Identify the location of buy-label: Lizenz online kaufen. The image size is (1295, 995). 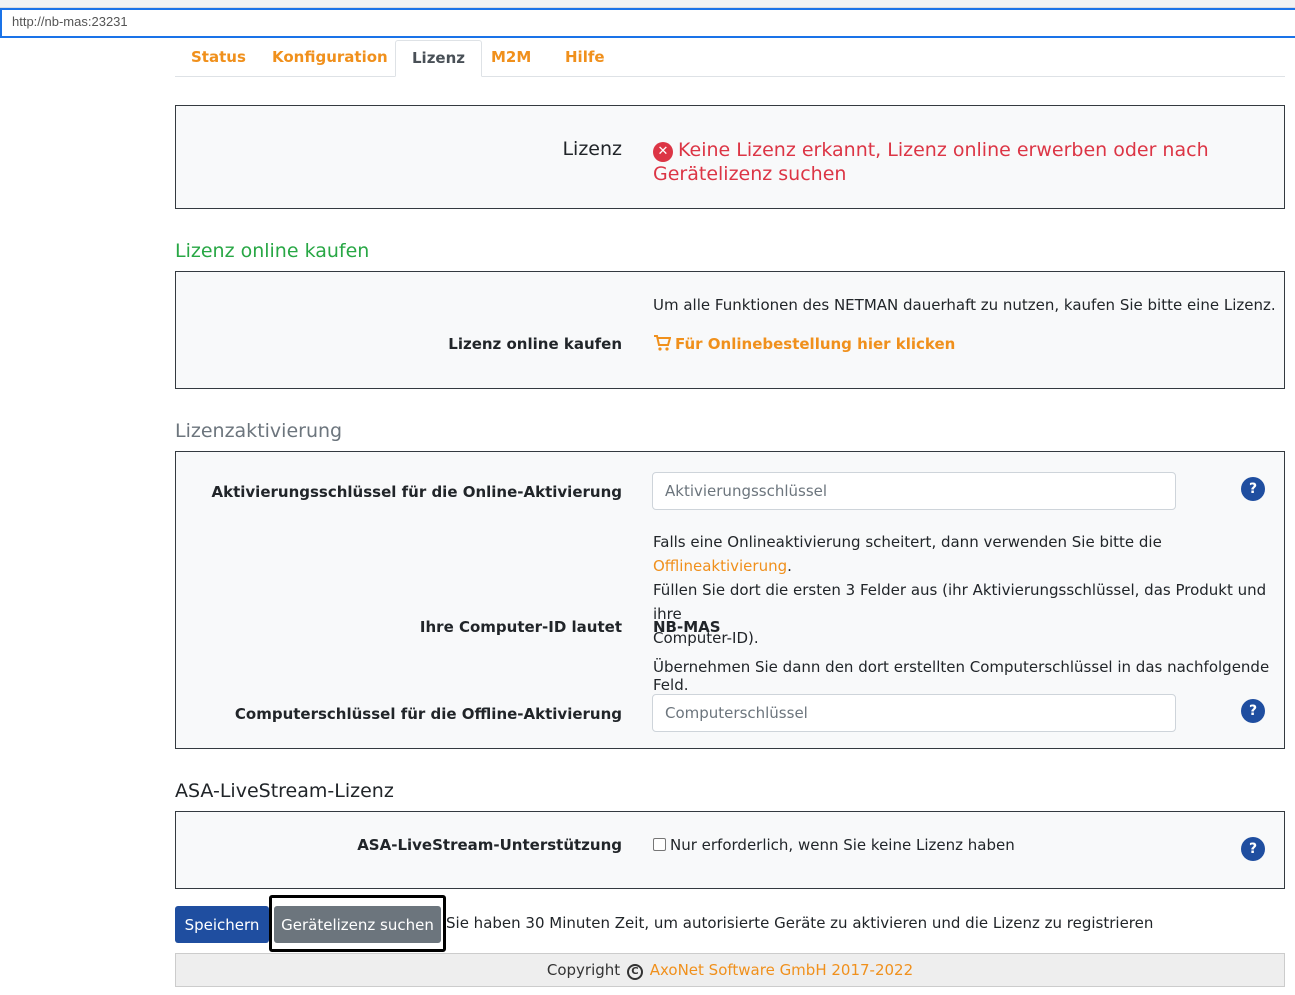
(535, 344).